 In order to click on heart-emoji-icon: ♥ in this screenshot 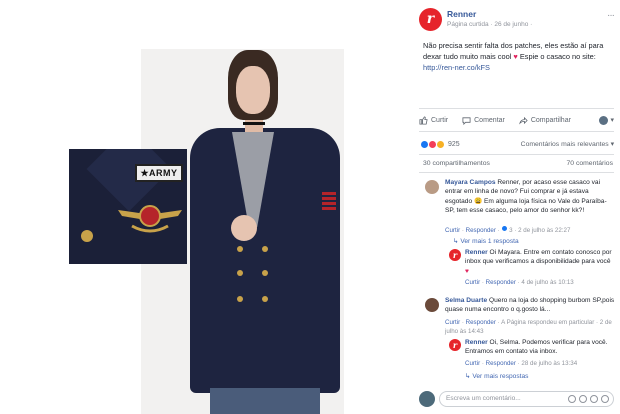, I will do `click(467, 271)`.